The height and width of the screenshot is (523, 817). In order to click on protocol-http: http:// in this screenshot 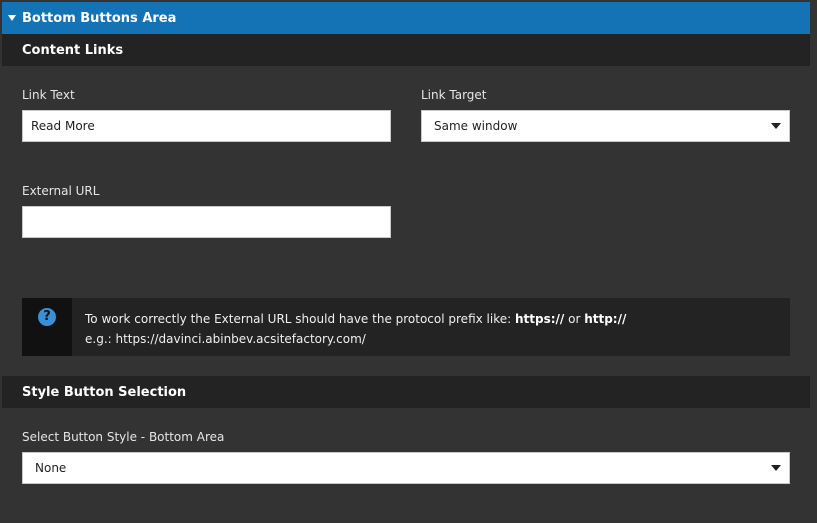, I will do `click(605, 319)`.